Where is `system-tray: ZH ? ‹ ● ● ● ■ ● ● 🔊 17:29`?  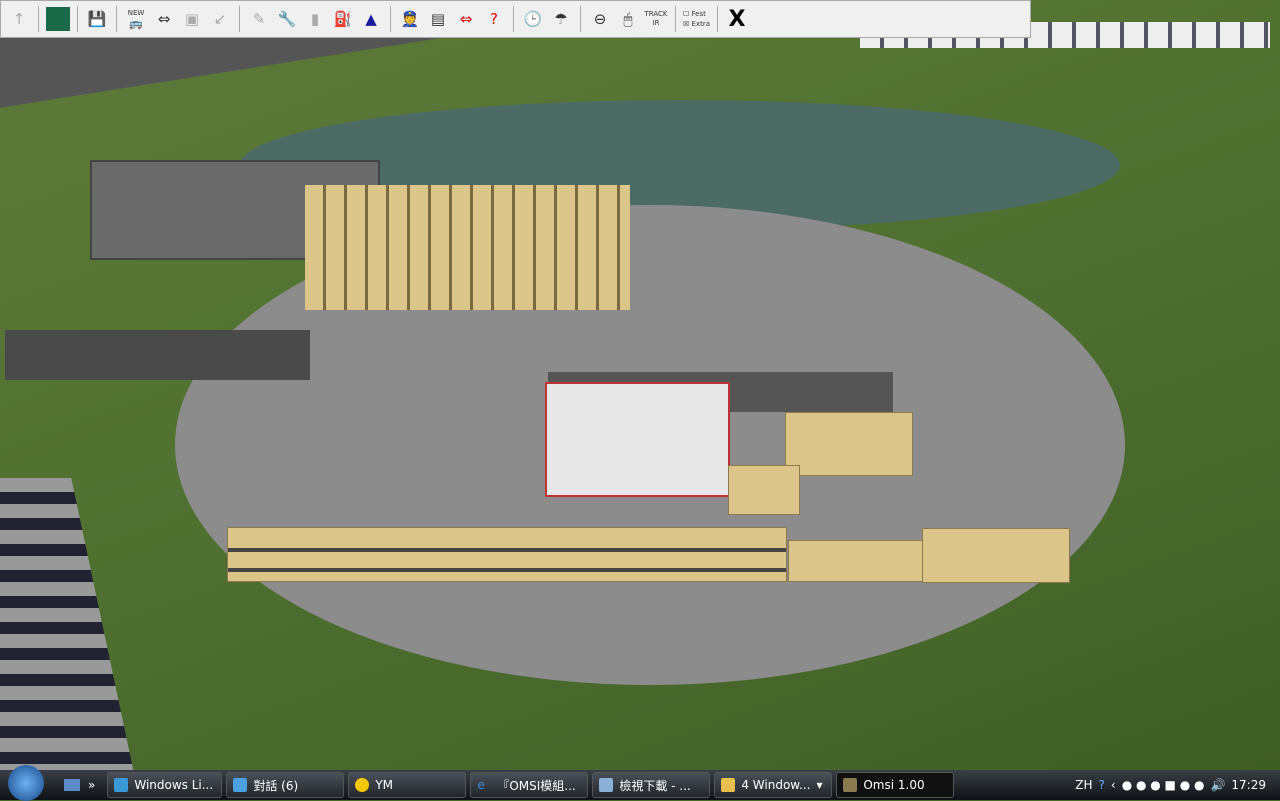 system-tray: ZH ? ‹ ● ● ● ■ ● ● 🔊 17:29 is located at coordinates (1177, 785).